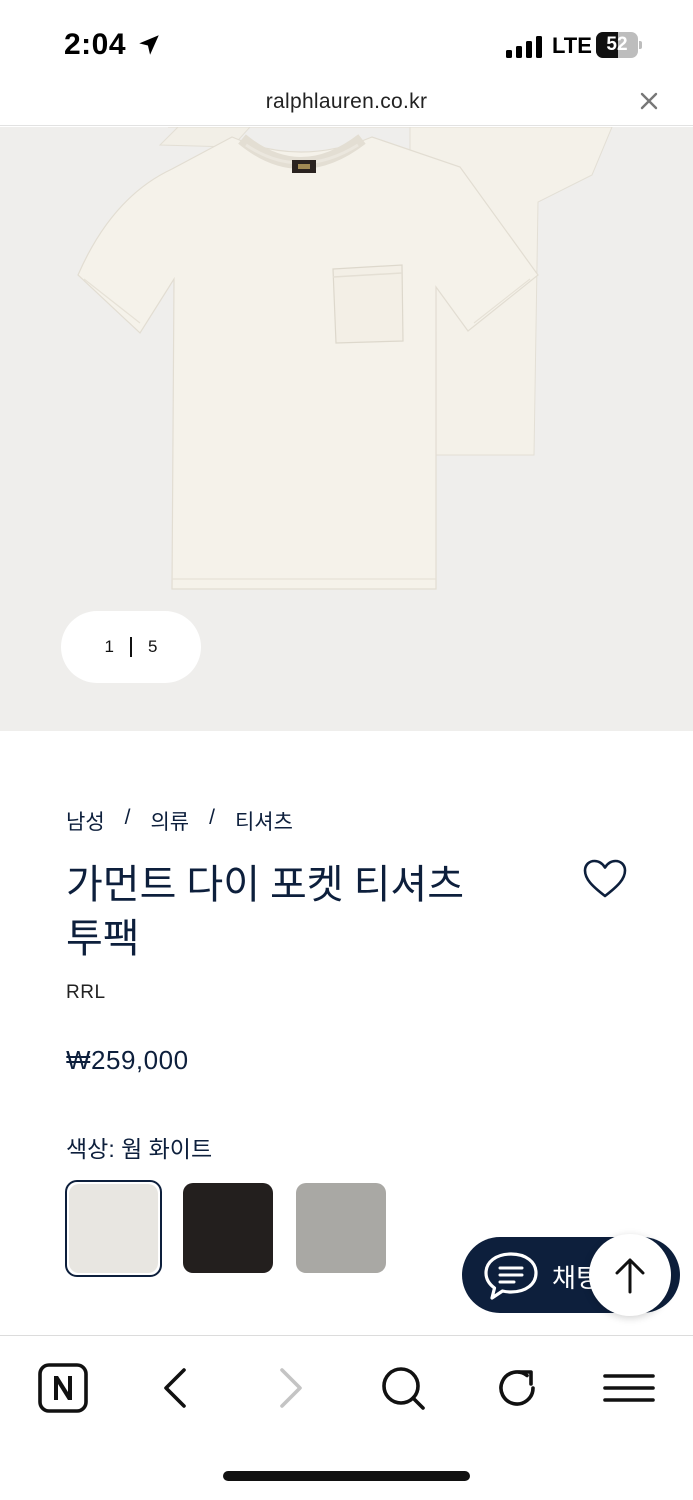 The image size is (693, 1500). What do you see at coordinates (649, 101) in the screenshot?
I see `close-icon` at bounding box center [649, 101].